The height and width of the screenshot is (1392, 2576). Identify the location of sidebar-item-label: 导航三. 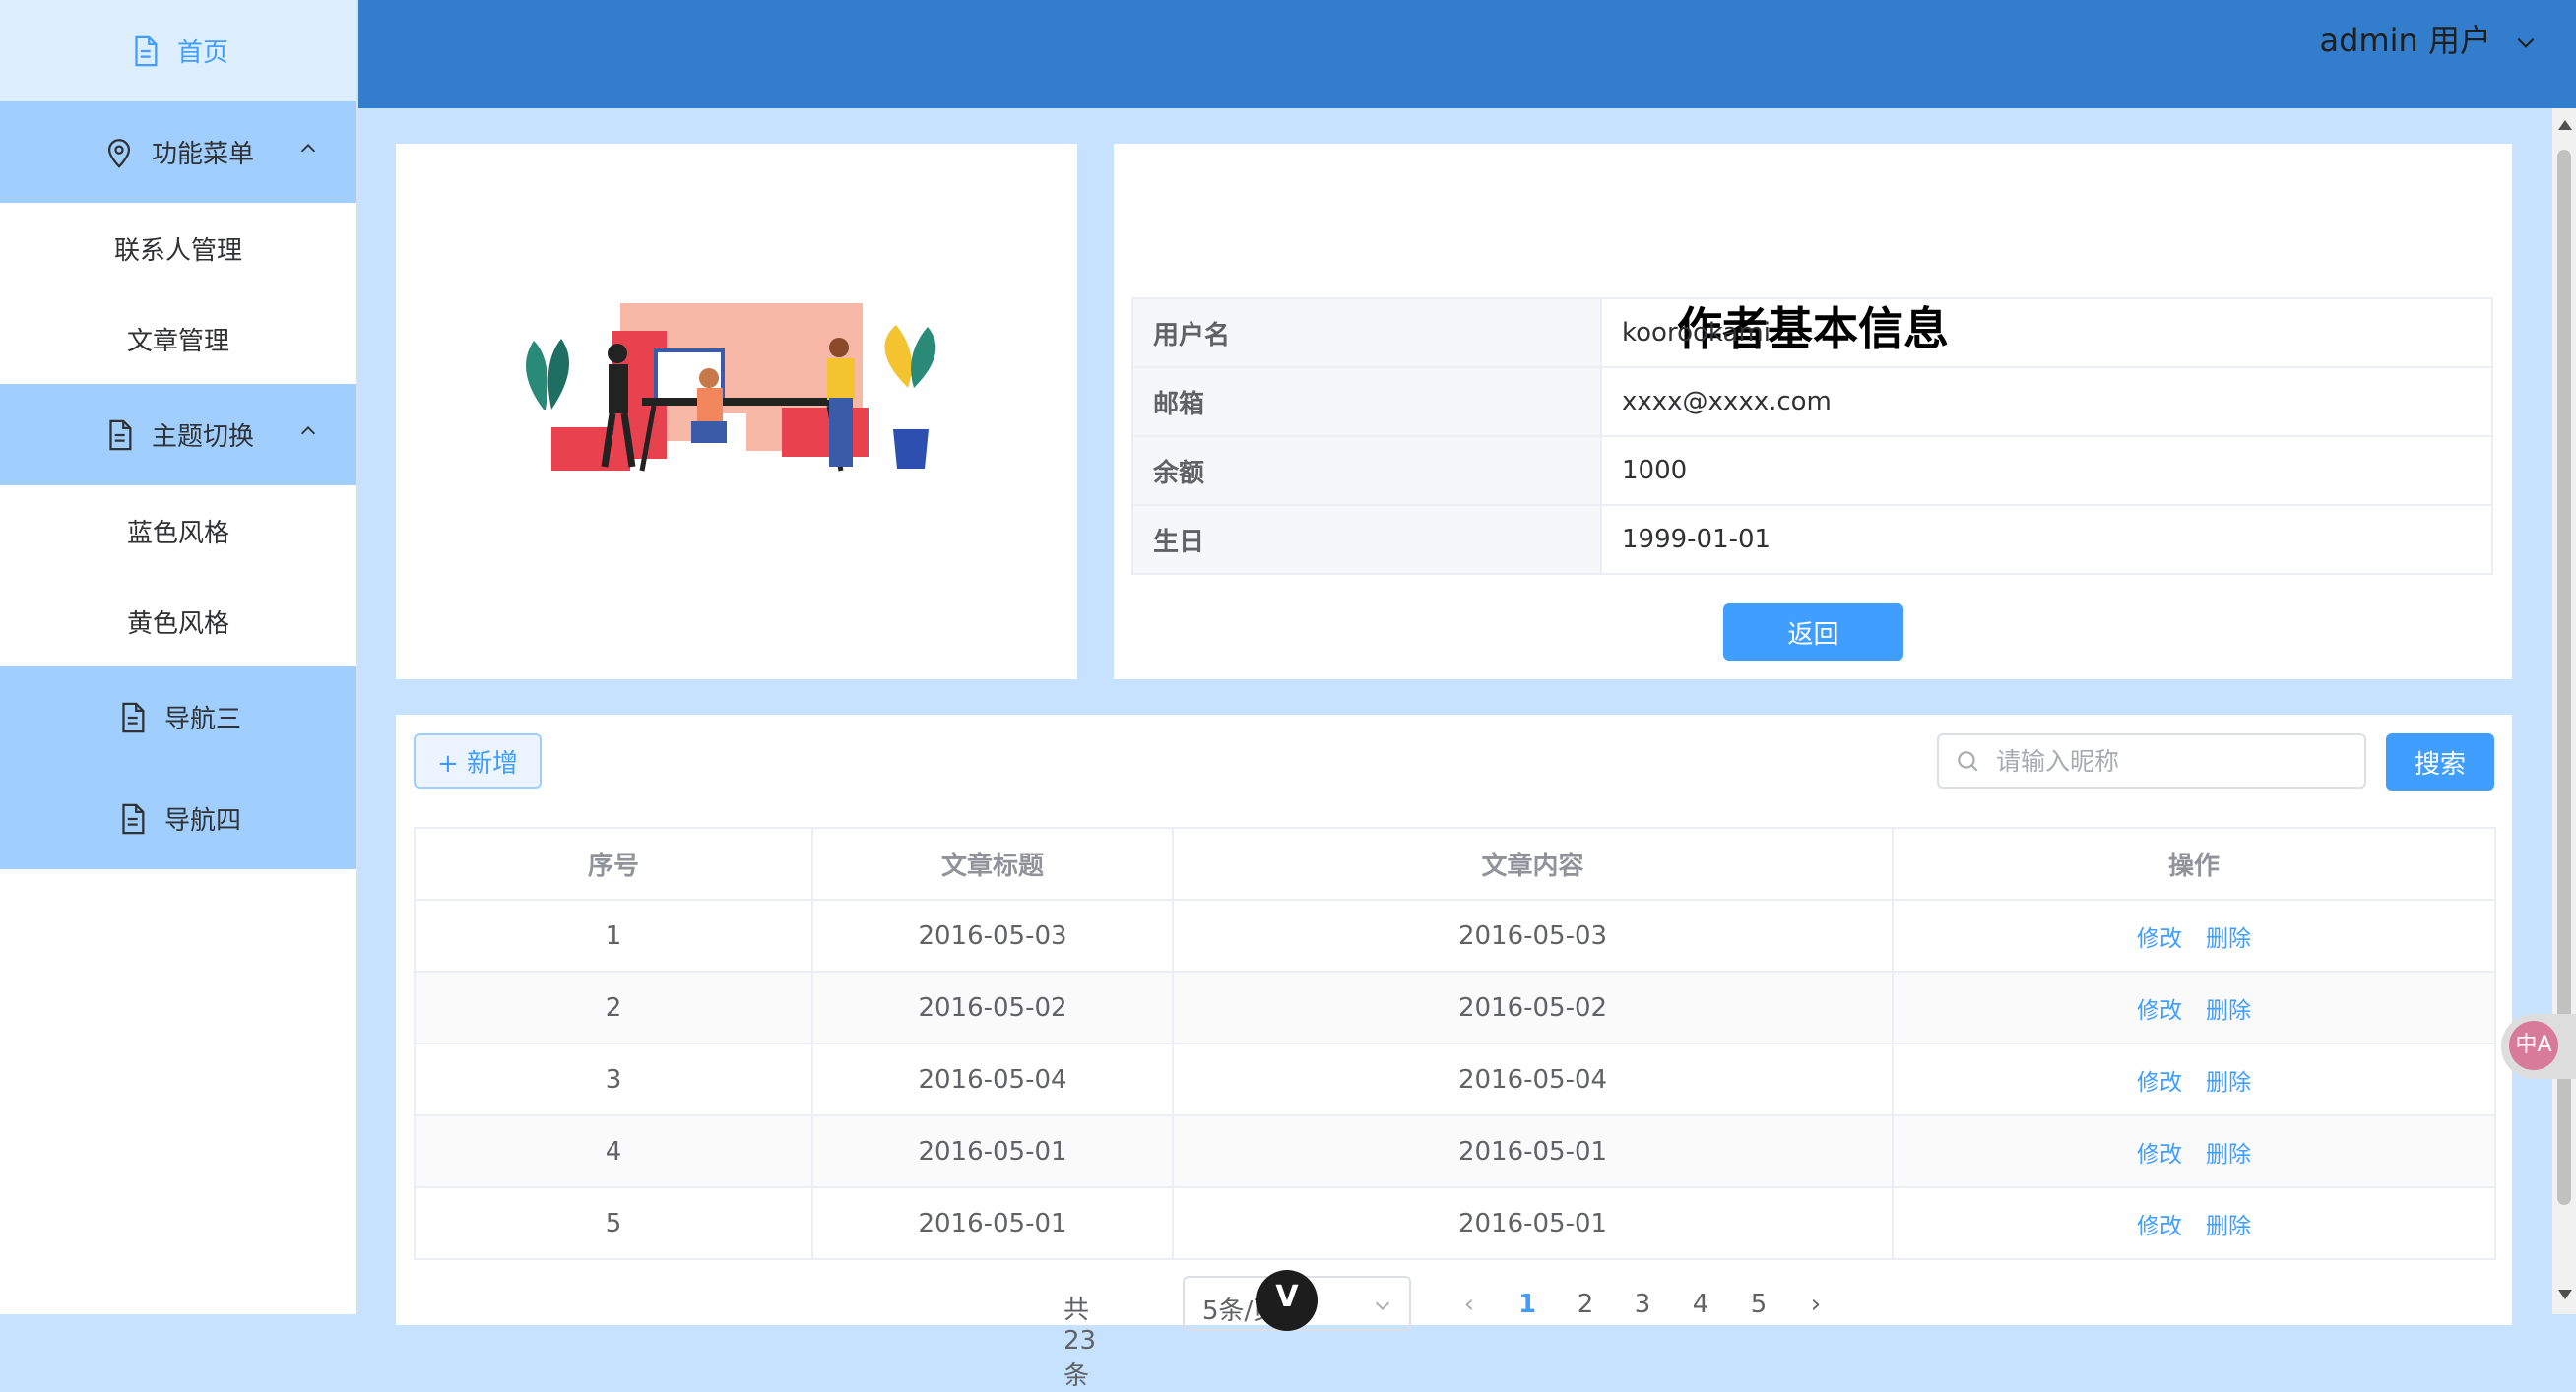
(202, 719).